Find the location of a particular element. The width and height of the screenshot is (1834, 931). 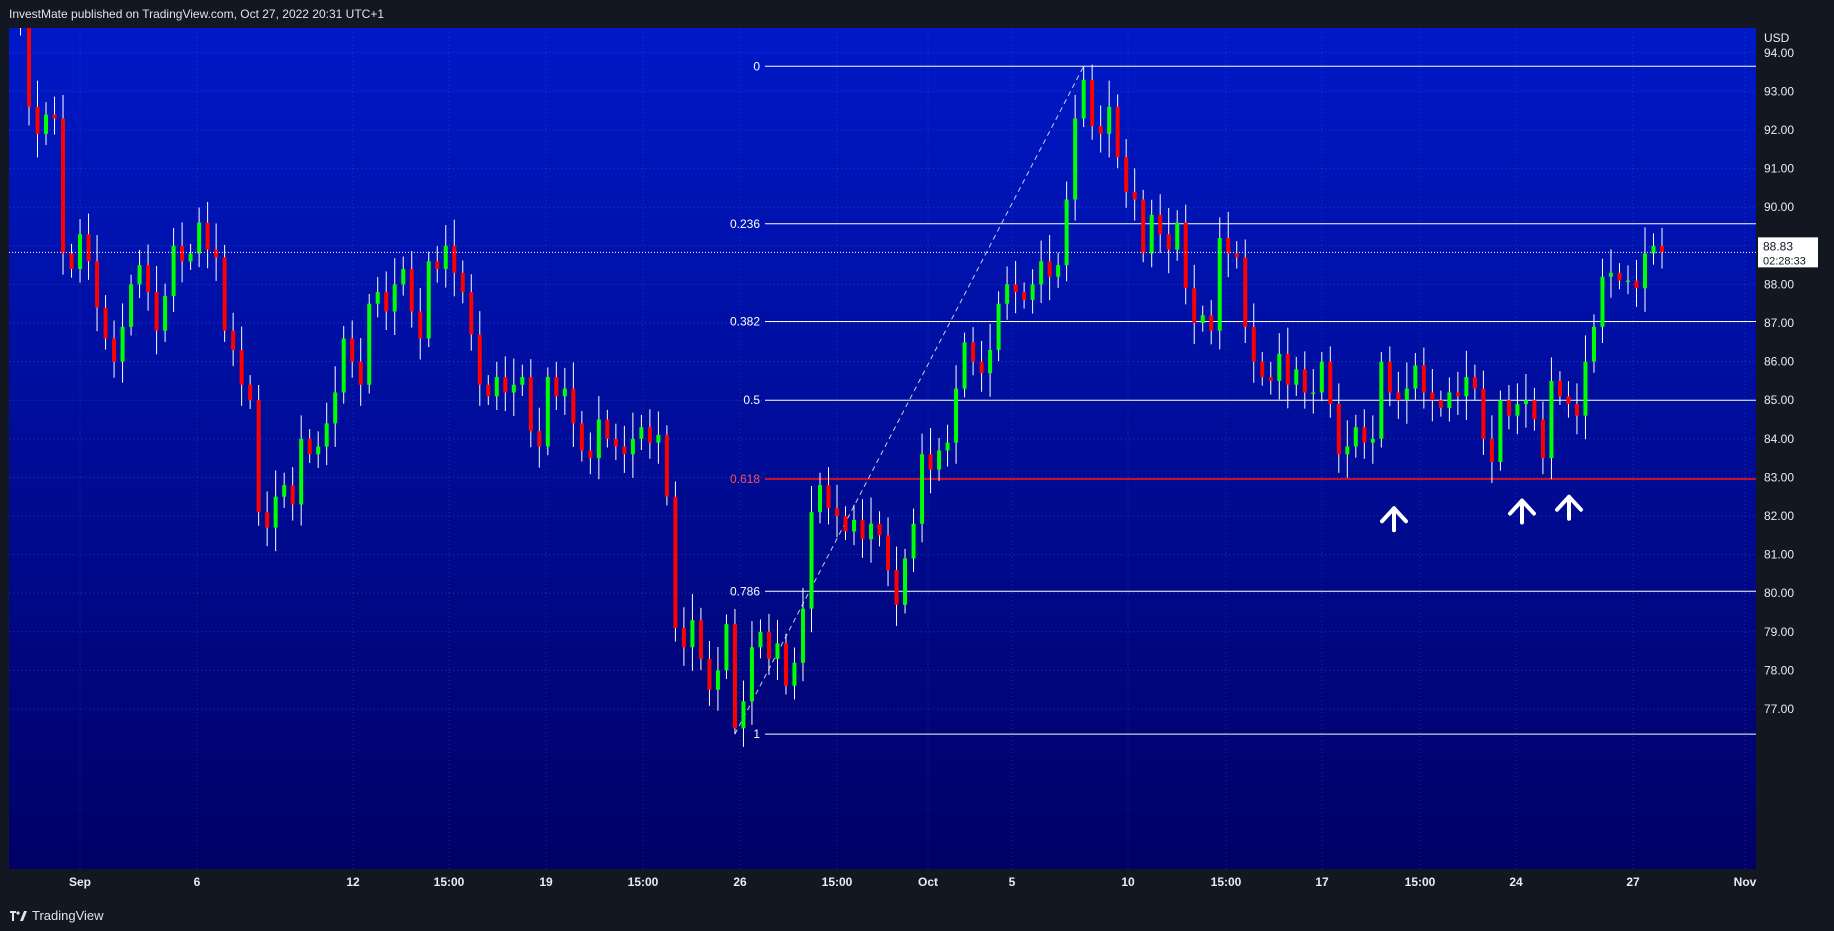

time-tick-label: 5 is located at coordinates (1012, 882).